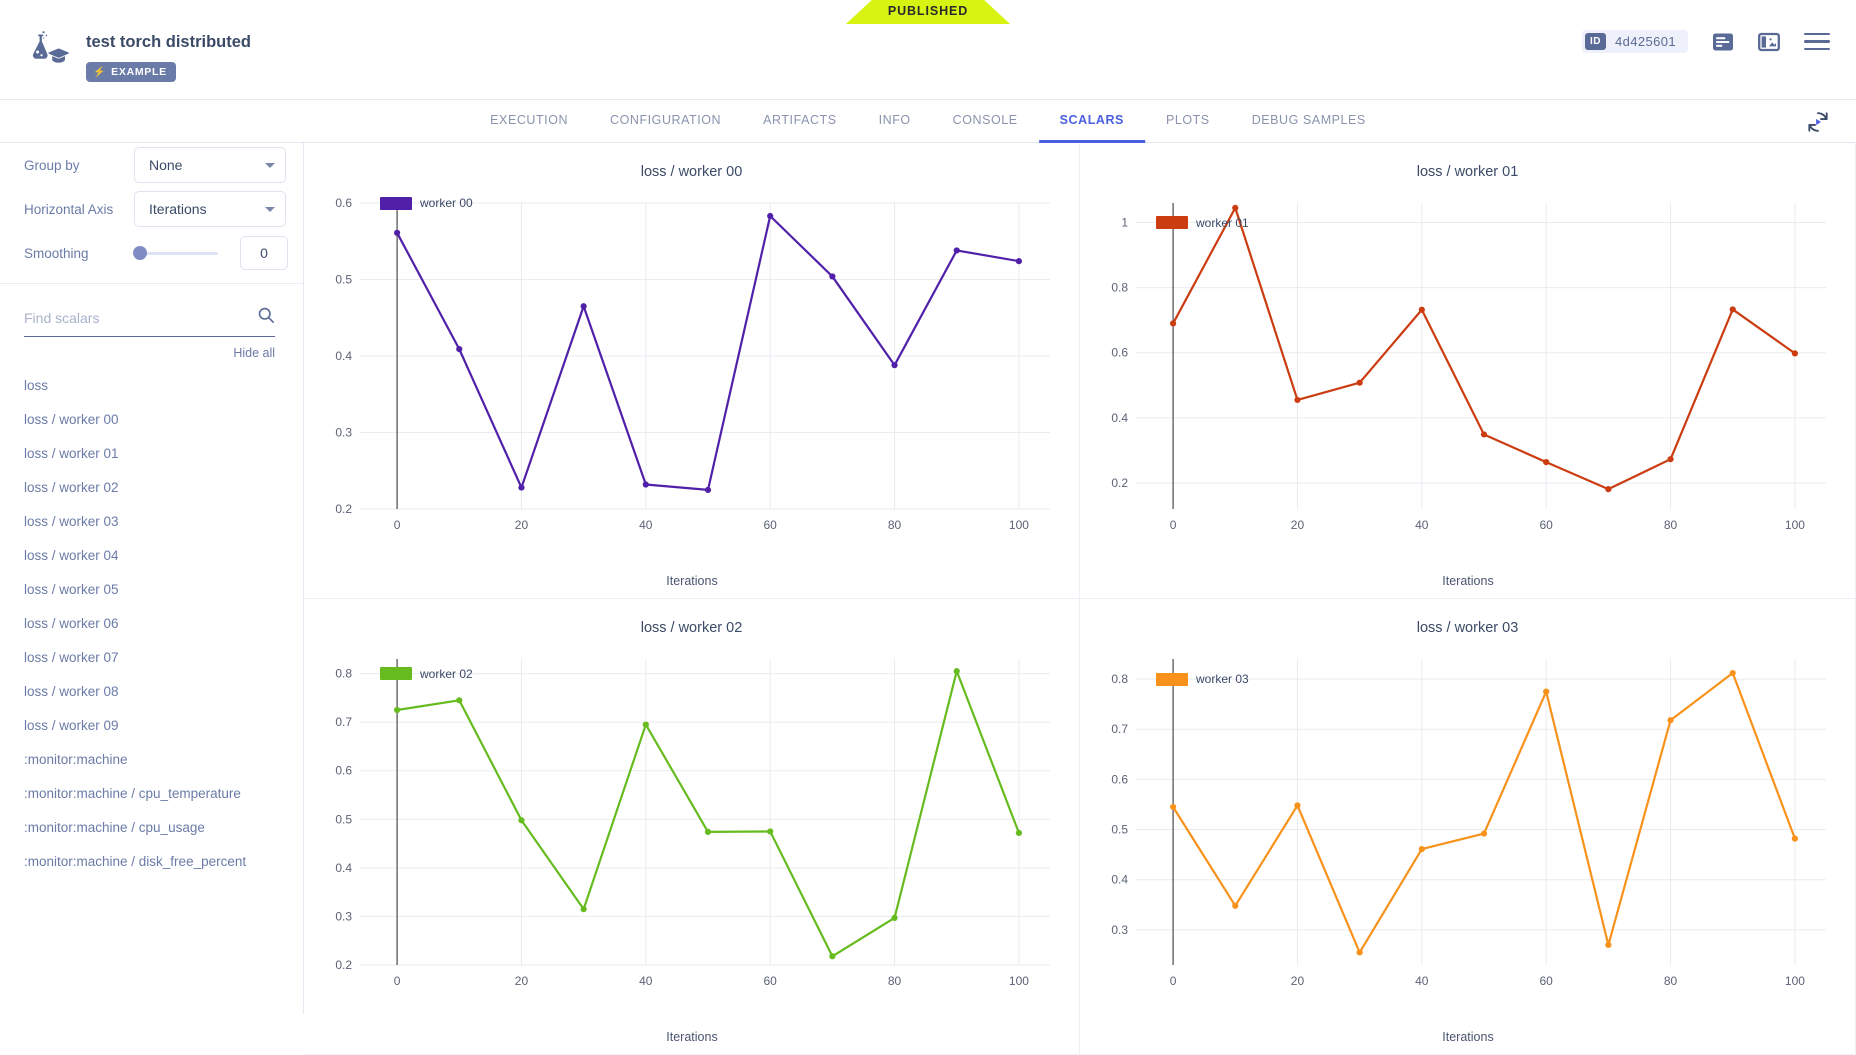 The width and height of the screenshot is (1856, 1055). Describe the element at coordinates (270, 165) in the screenshot. I see `chevron-down-icon` at that location.